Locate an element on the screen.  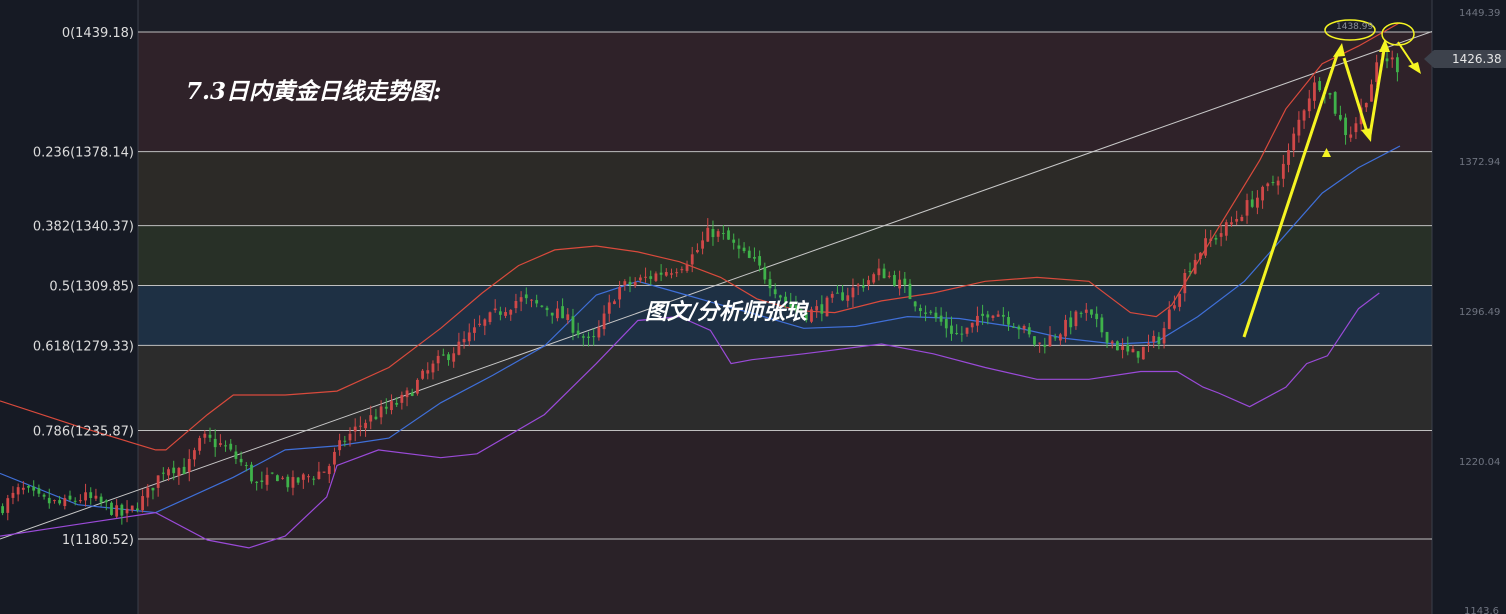
current-price-label: 1426.38 is located at coordinates (1477, 59).